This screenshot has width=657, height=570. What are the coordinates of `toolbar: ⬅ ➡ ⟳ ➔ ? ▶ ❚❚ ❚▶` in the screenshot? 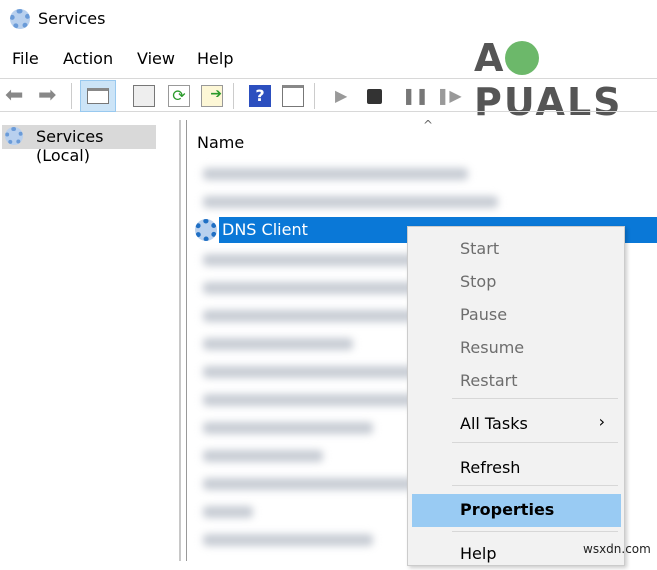 It's located at (328, 95).